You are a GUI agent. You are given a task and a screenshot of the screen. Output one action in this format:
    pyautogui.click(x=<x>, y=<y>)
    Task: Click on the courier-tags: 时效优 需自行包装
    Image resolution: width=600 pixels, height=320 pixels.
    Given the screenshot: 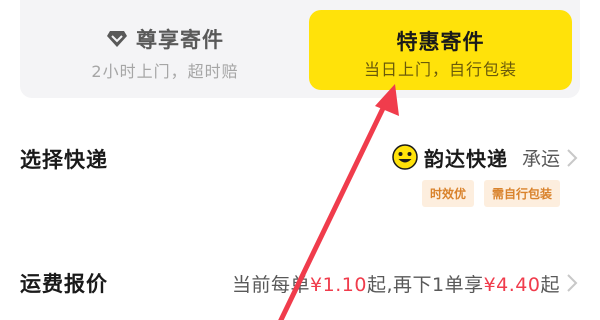 What is the action you would take?
    pyautogui.click(x=490, y=193)
    